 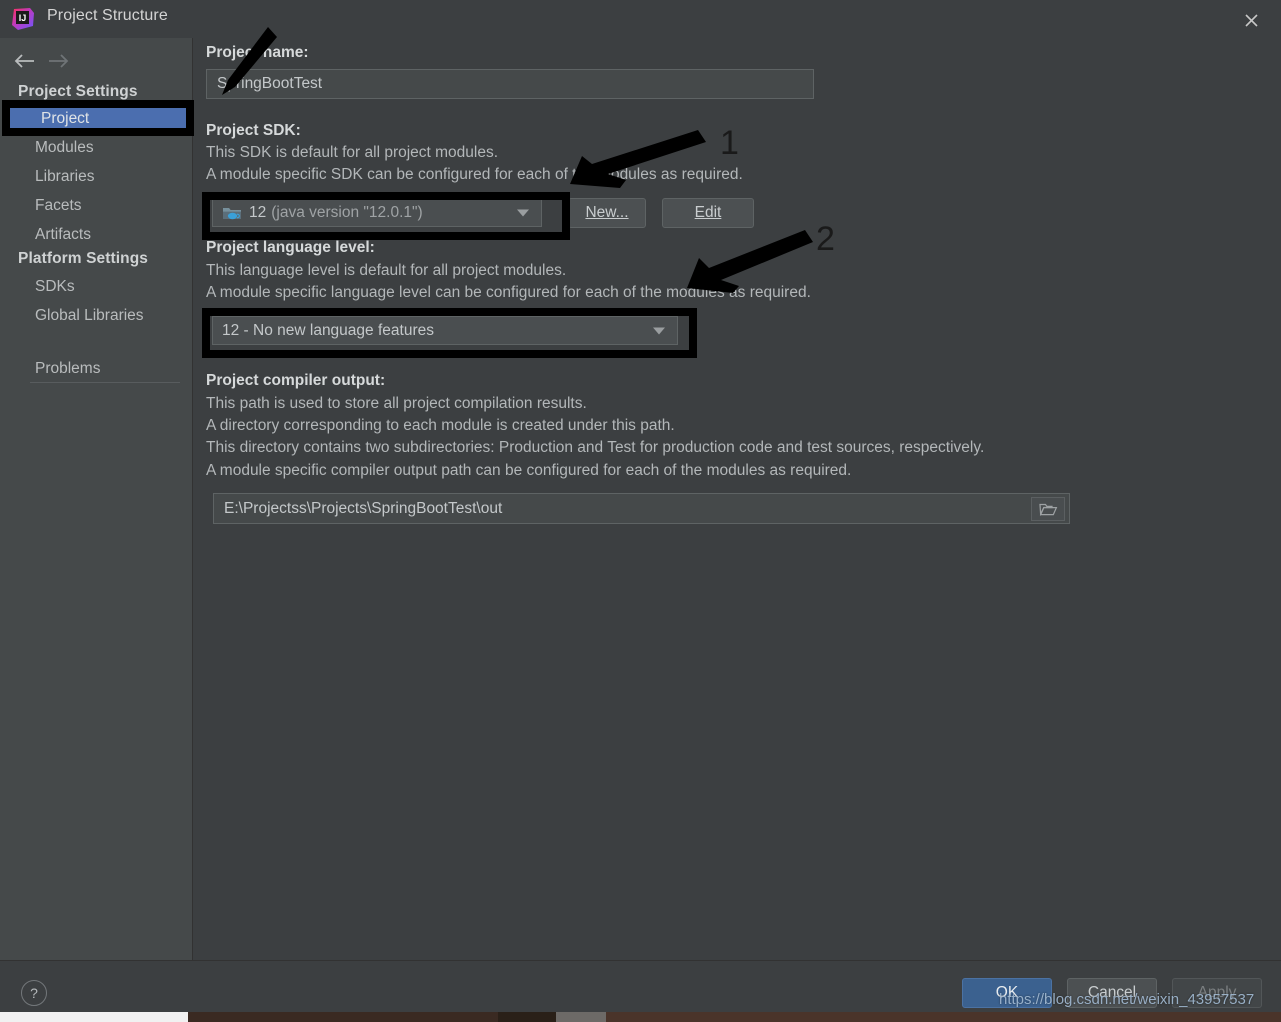 I want to click on sidebar-item-modules: Modules, so click(x=96, y=147).